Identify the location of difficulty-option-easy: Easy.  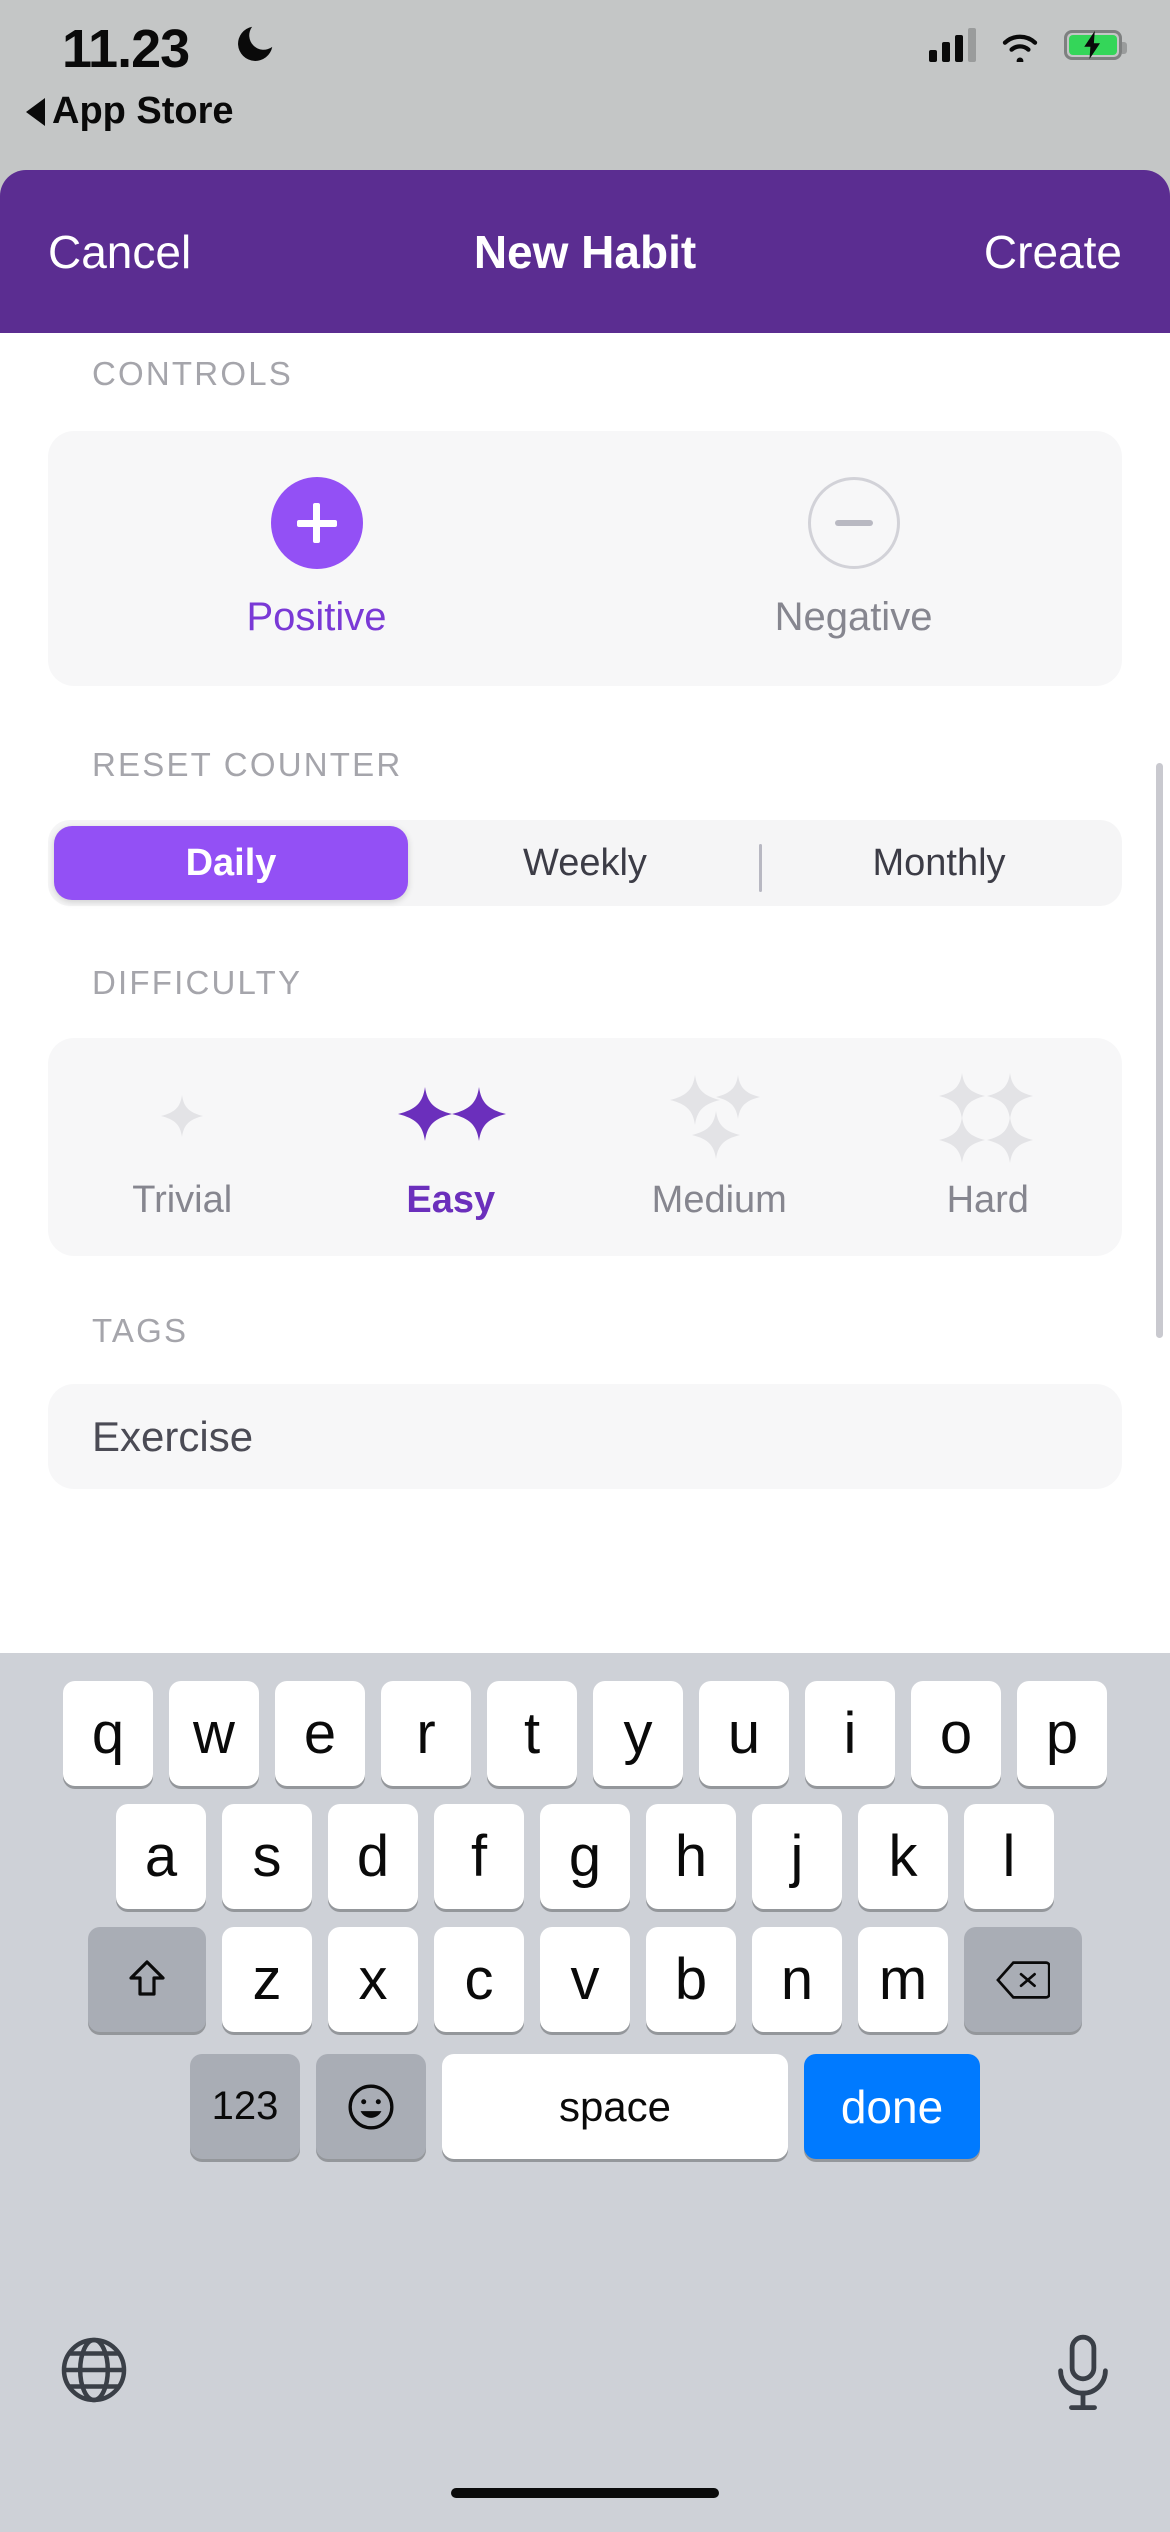
(451, 1147).